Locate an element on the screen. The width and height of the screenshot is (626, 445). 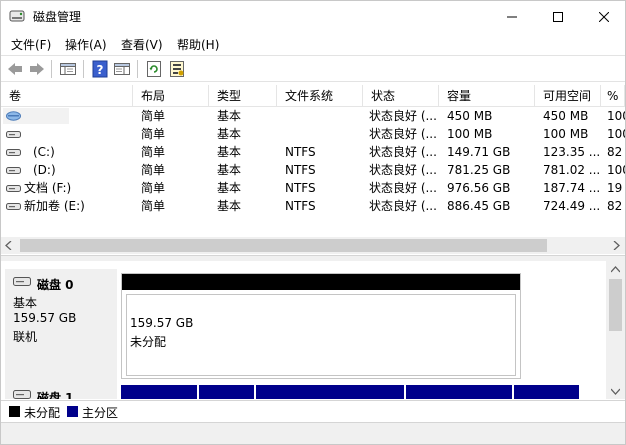
horizontal-scrollbar is located at coordinates (313, 245).